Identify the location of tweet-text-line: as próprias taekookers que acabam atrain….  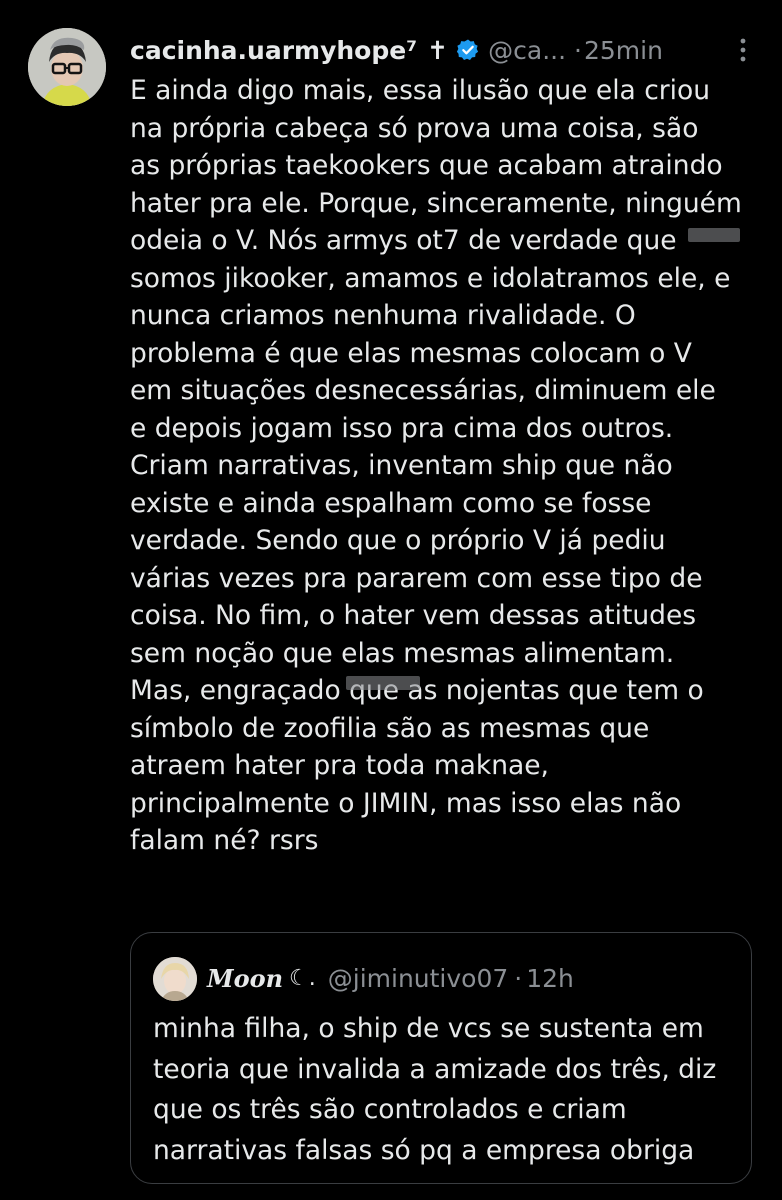
(426, 165).